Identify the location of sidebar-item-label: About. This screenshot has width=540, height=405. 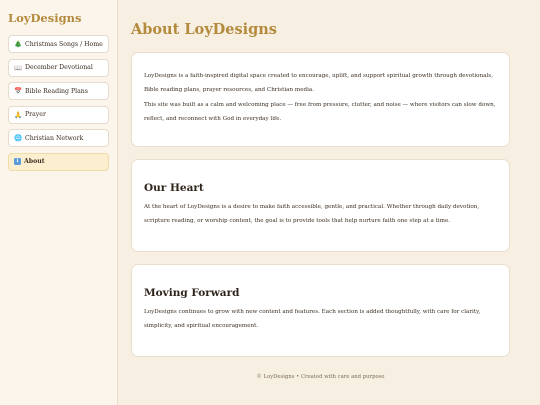
(34, 161).